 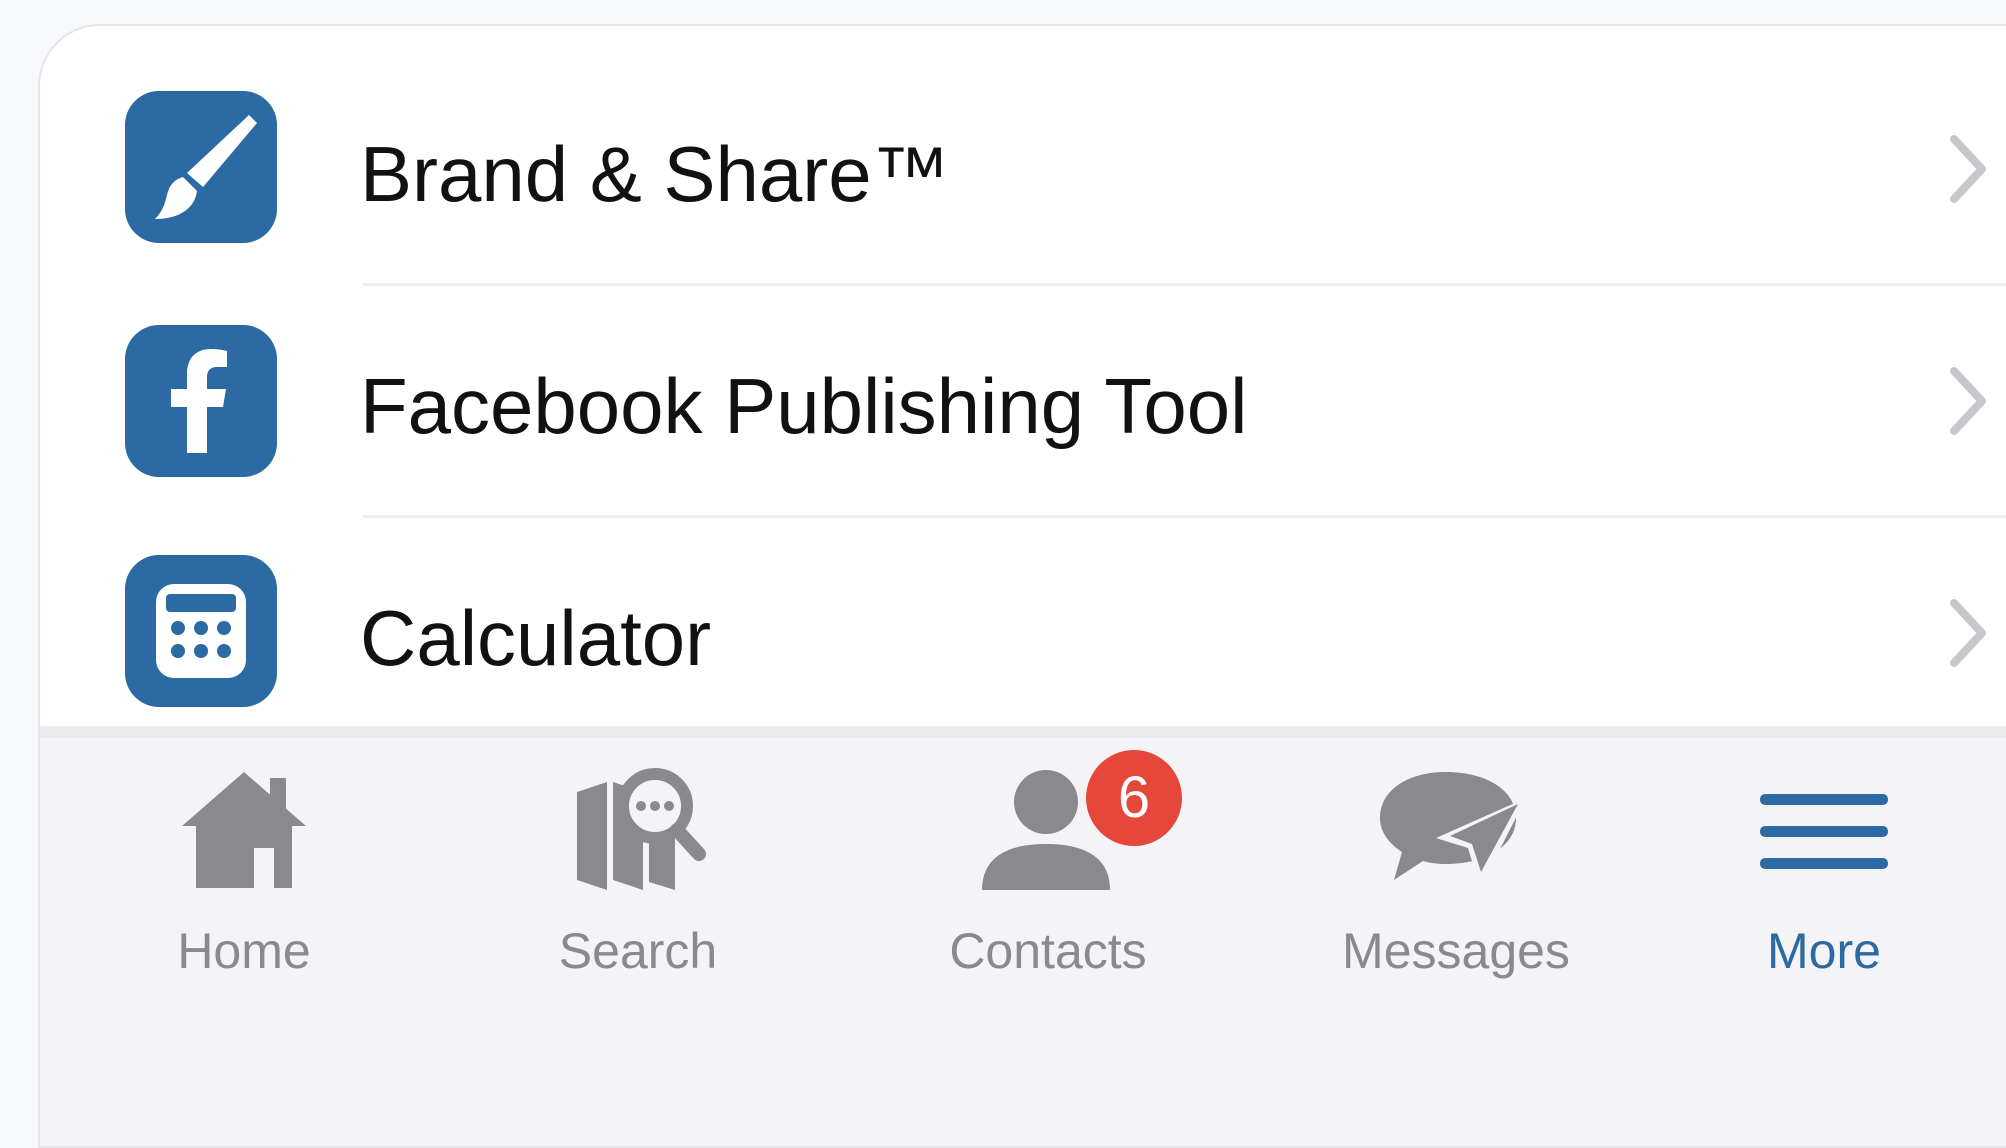 I want to click on menu-item-label: Facebook Publishing Tool, so click(x=804, y=406).